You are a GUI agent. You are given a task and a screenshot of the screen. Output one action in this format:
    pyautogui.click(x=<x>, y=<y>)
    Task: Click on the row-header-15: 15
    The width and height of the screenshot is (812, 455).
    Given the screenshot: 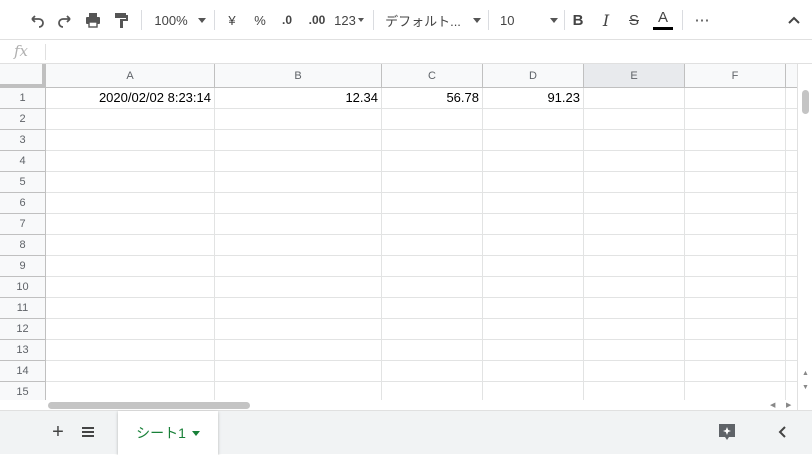 What is the action you would take?
    pyautogui.click(x=23, y=391)
    